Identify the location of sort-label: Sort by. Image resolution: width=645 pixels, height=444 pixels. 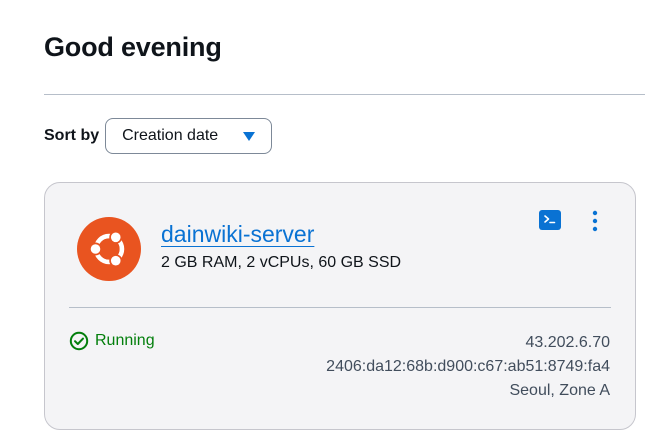
(72, 135).